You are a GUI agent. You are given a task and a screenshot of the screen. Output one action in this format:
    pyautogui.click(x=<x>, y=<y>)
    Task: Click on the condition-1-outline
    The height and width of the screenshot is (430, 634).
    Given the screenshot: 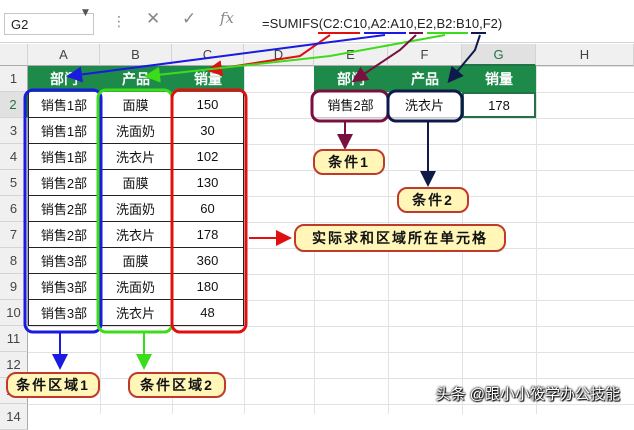 What is the action you would take?
    pyautogui.click(x=350, y=106)
    